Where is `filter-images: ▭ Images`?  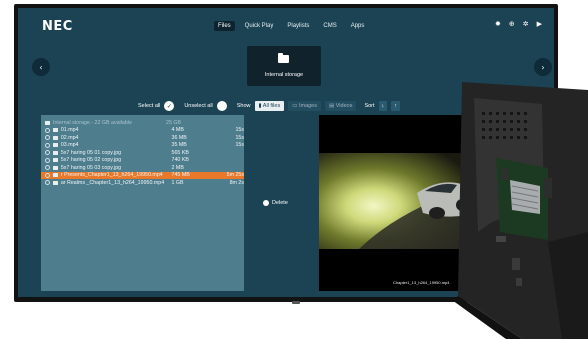
filter-images: ▭ Images is located at coordinates (304, 106).